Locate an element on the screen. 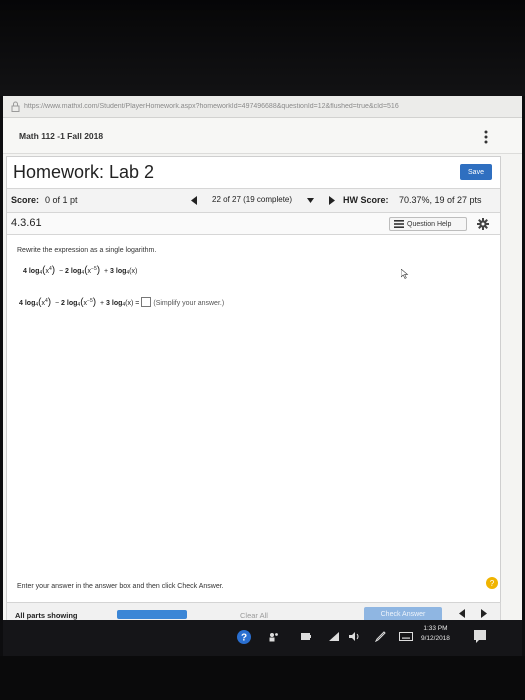 This screenshot has width=525, height=700. mouse-cursor-icon is located at coordinates (405, 274).